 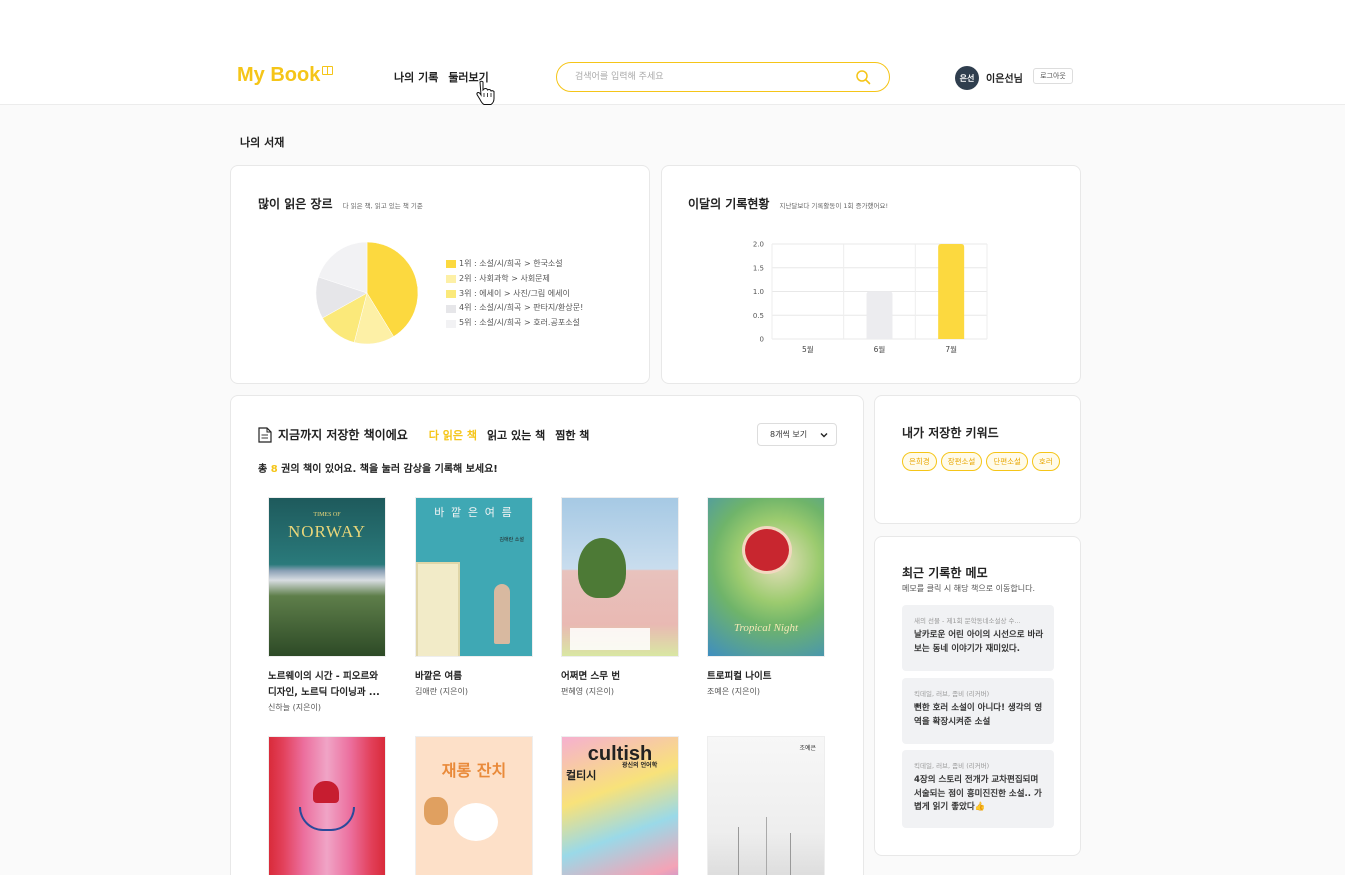 I want to click on y-tick-label: 1.5, so click(x=758, y=268).